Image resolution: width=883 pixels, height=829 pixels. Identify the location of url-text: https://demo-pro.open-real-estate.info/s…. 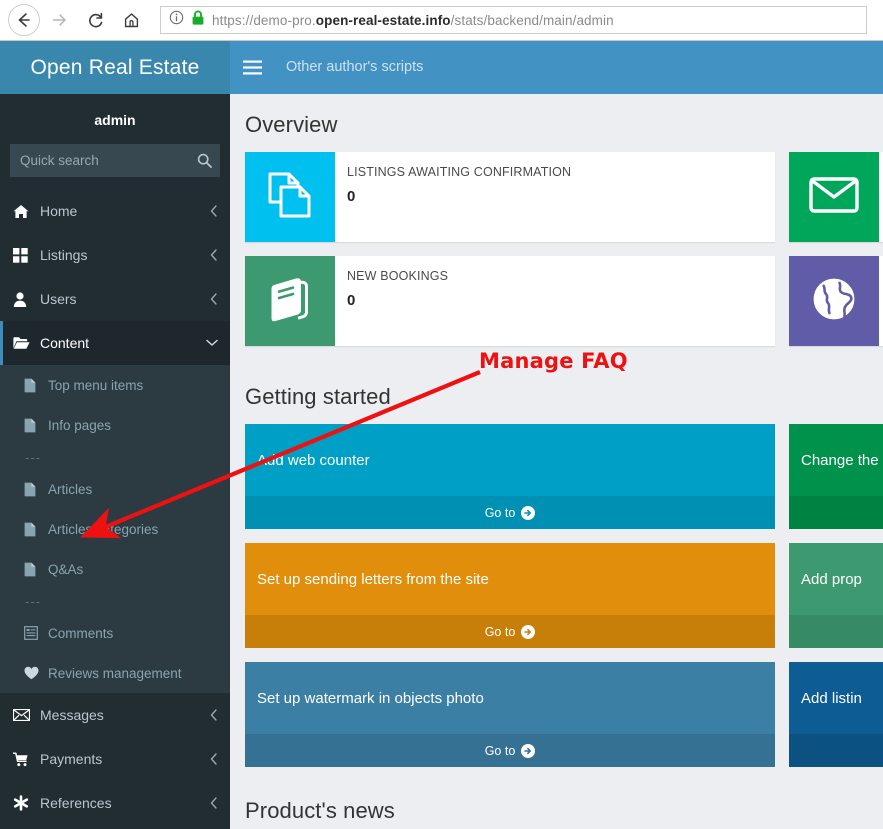
(413, 20).